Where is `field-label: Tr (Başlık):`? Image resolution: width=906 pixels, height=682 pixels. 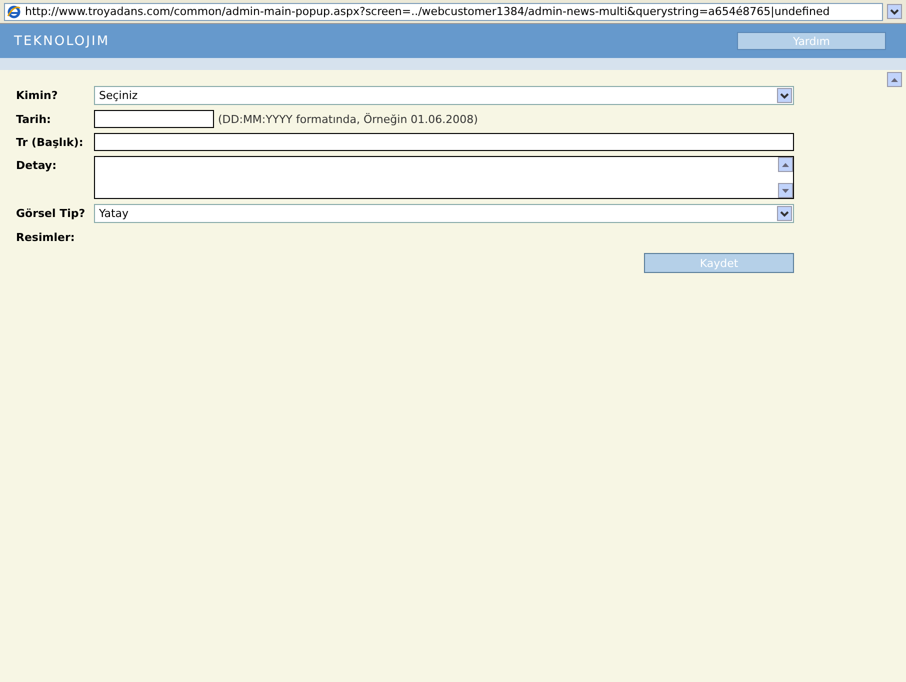
field-label: Tr (Başlık): is located at coordinates (50, 143).